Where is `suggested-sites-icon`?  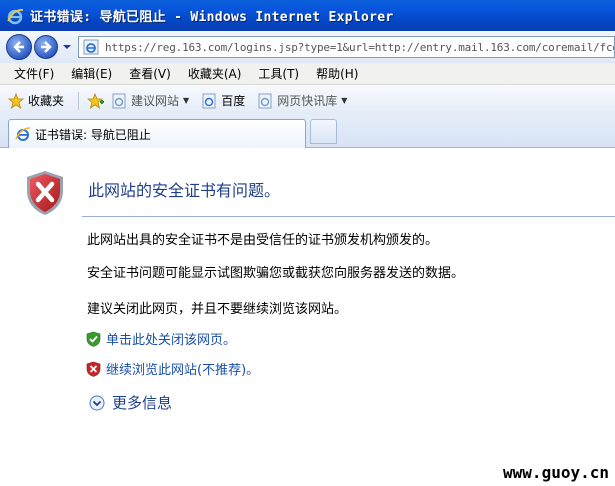 suggested-sites-icon is located at coordinates (119, 100).